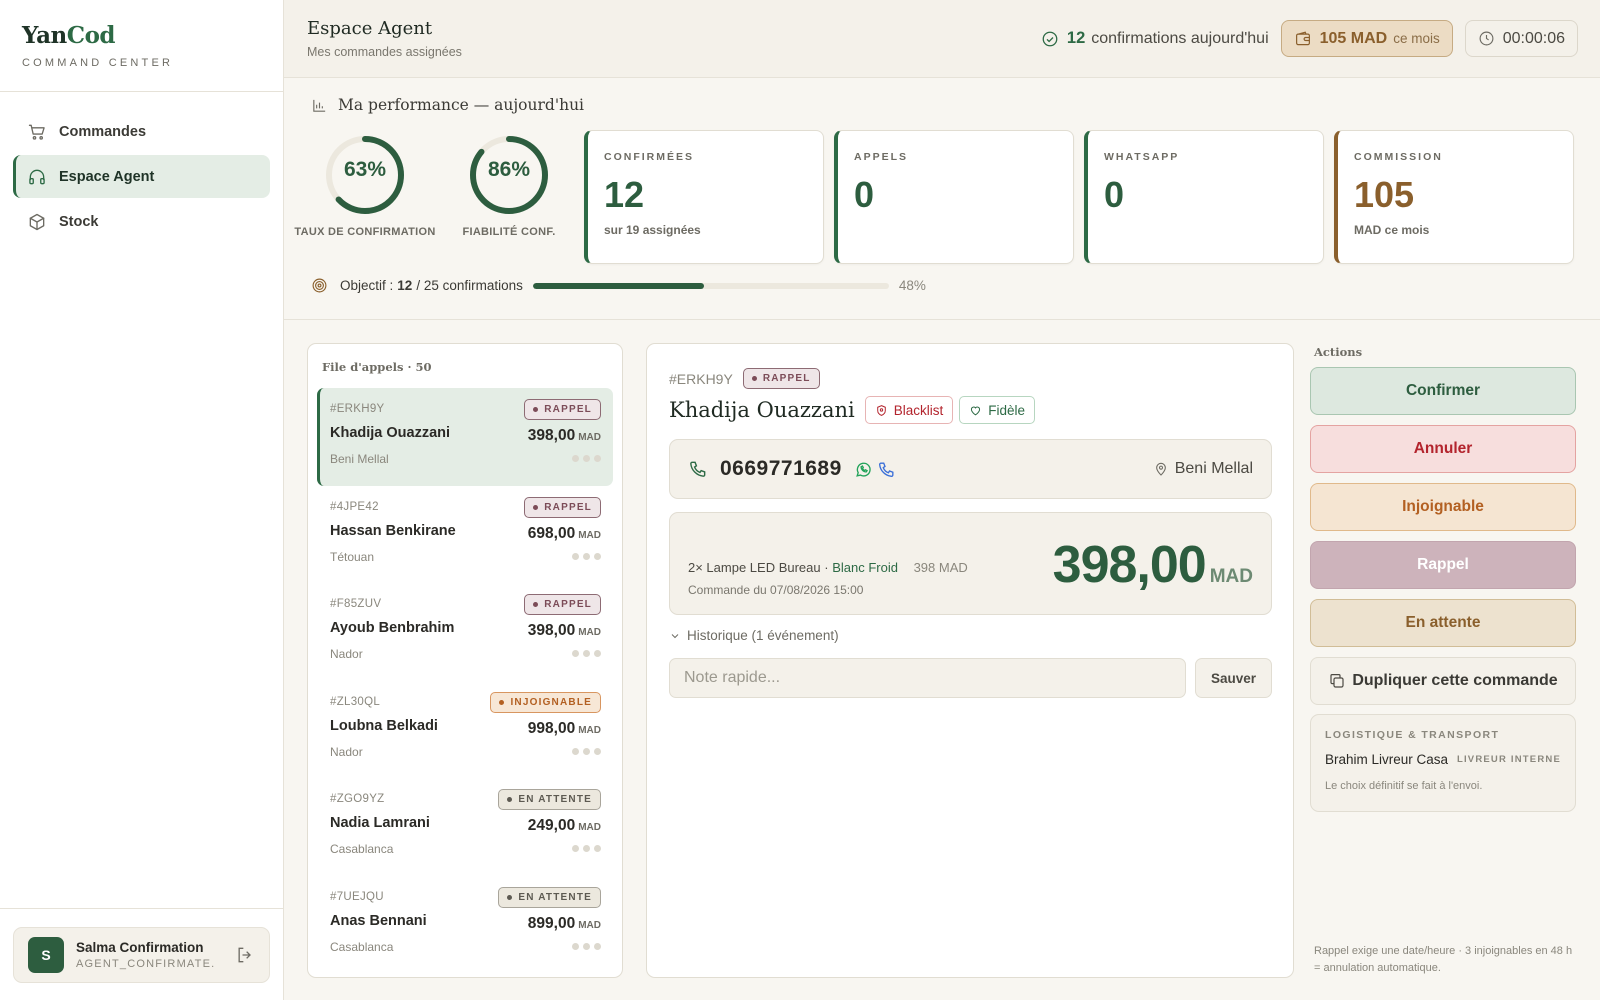  Describe the element at coordinates (103, 131) in the screenshot. I see `sidebar-item-label: Commandes` at that location.